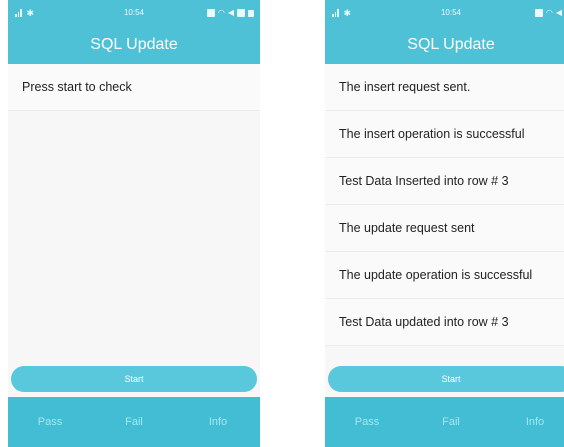 The height and width of the screenshot is (447, 564). Describe the element at coordinates (444, 87) in the screenshot. I see `list-item: The insert request sent.` at that location.